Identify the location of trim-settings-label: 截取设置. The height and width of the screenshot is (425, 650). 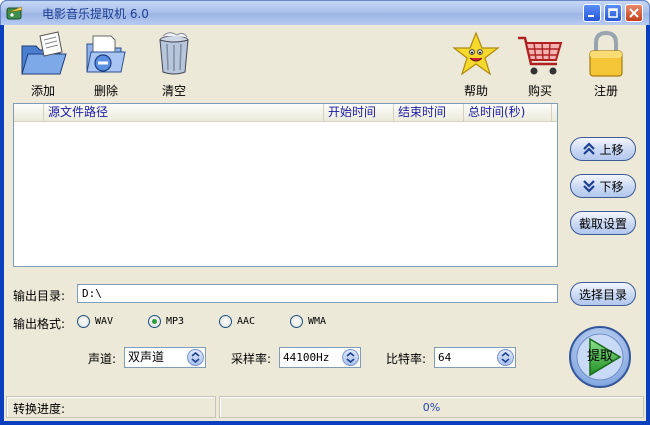
(602, 223).